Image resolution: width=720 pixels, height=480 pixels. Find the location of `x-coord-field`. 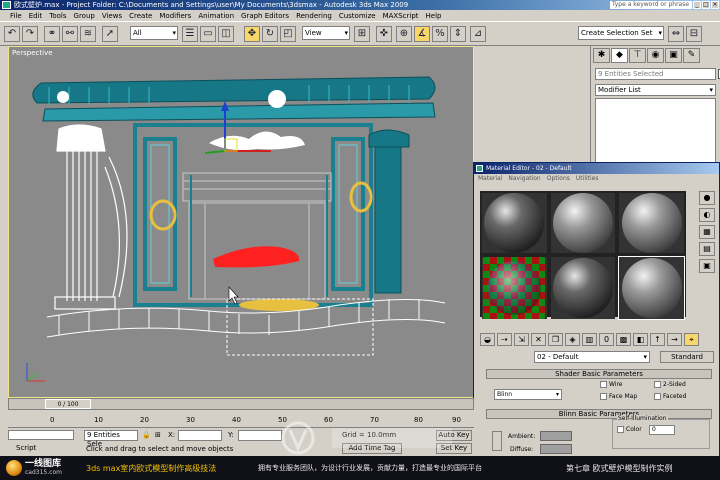

x-coord-field is located at coordinates (200, 435).